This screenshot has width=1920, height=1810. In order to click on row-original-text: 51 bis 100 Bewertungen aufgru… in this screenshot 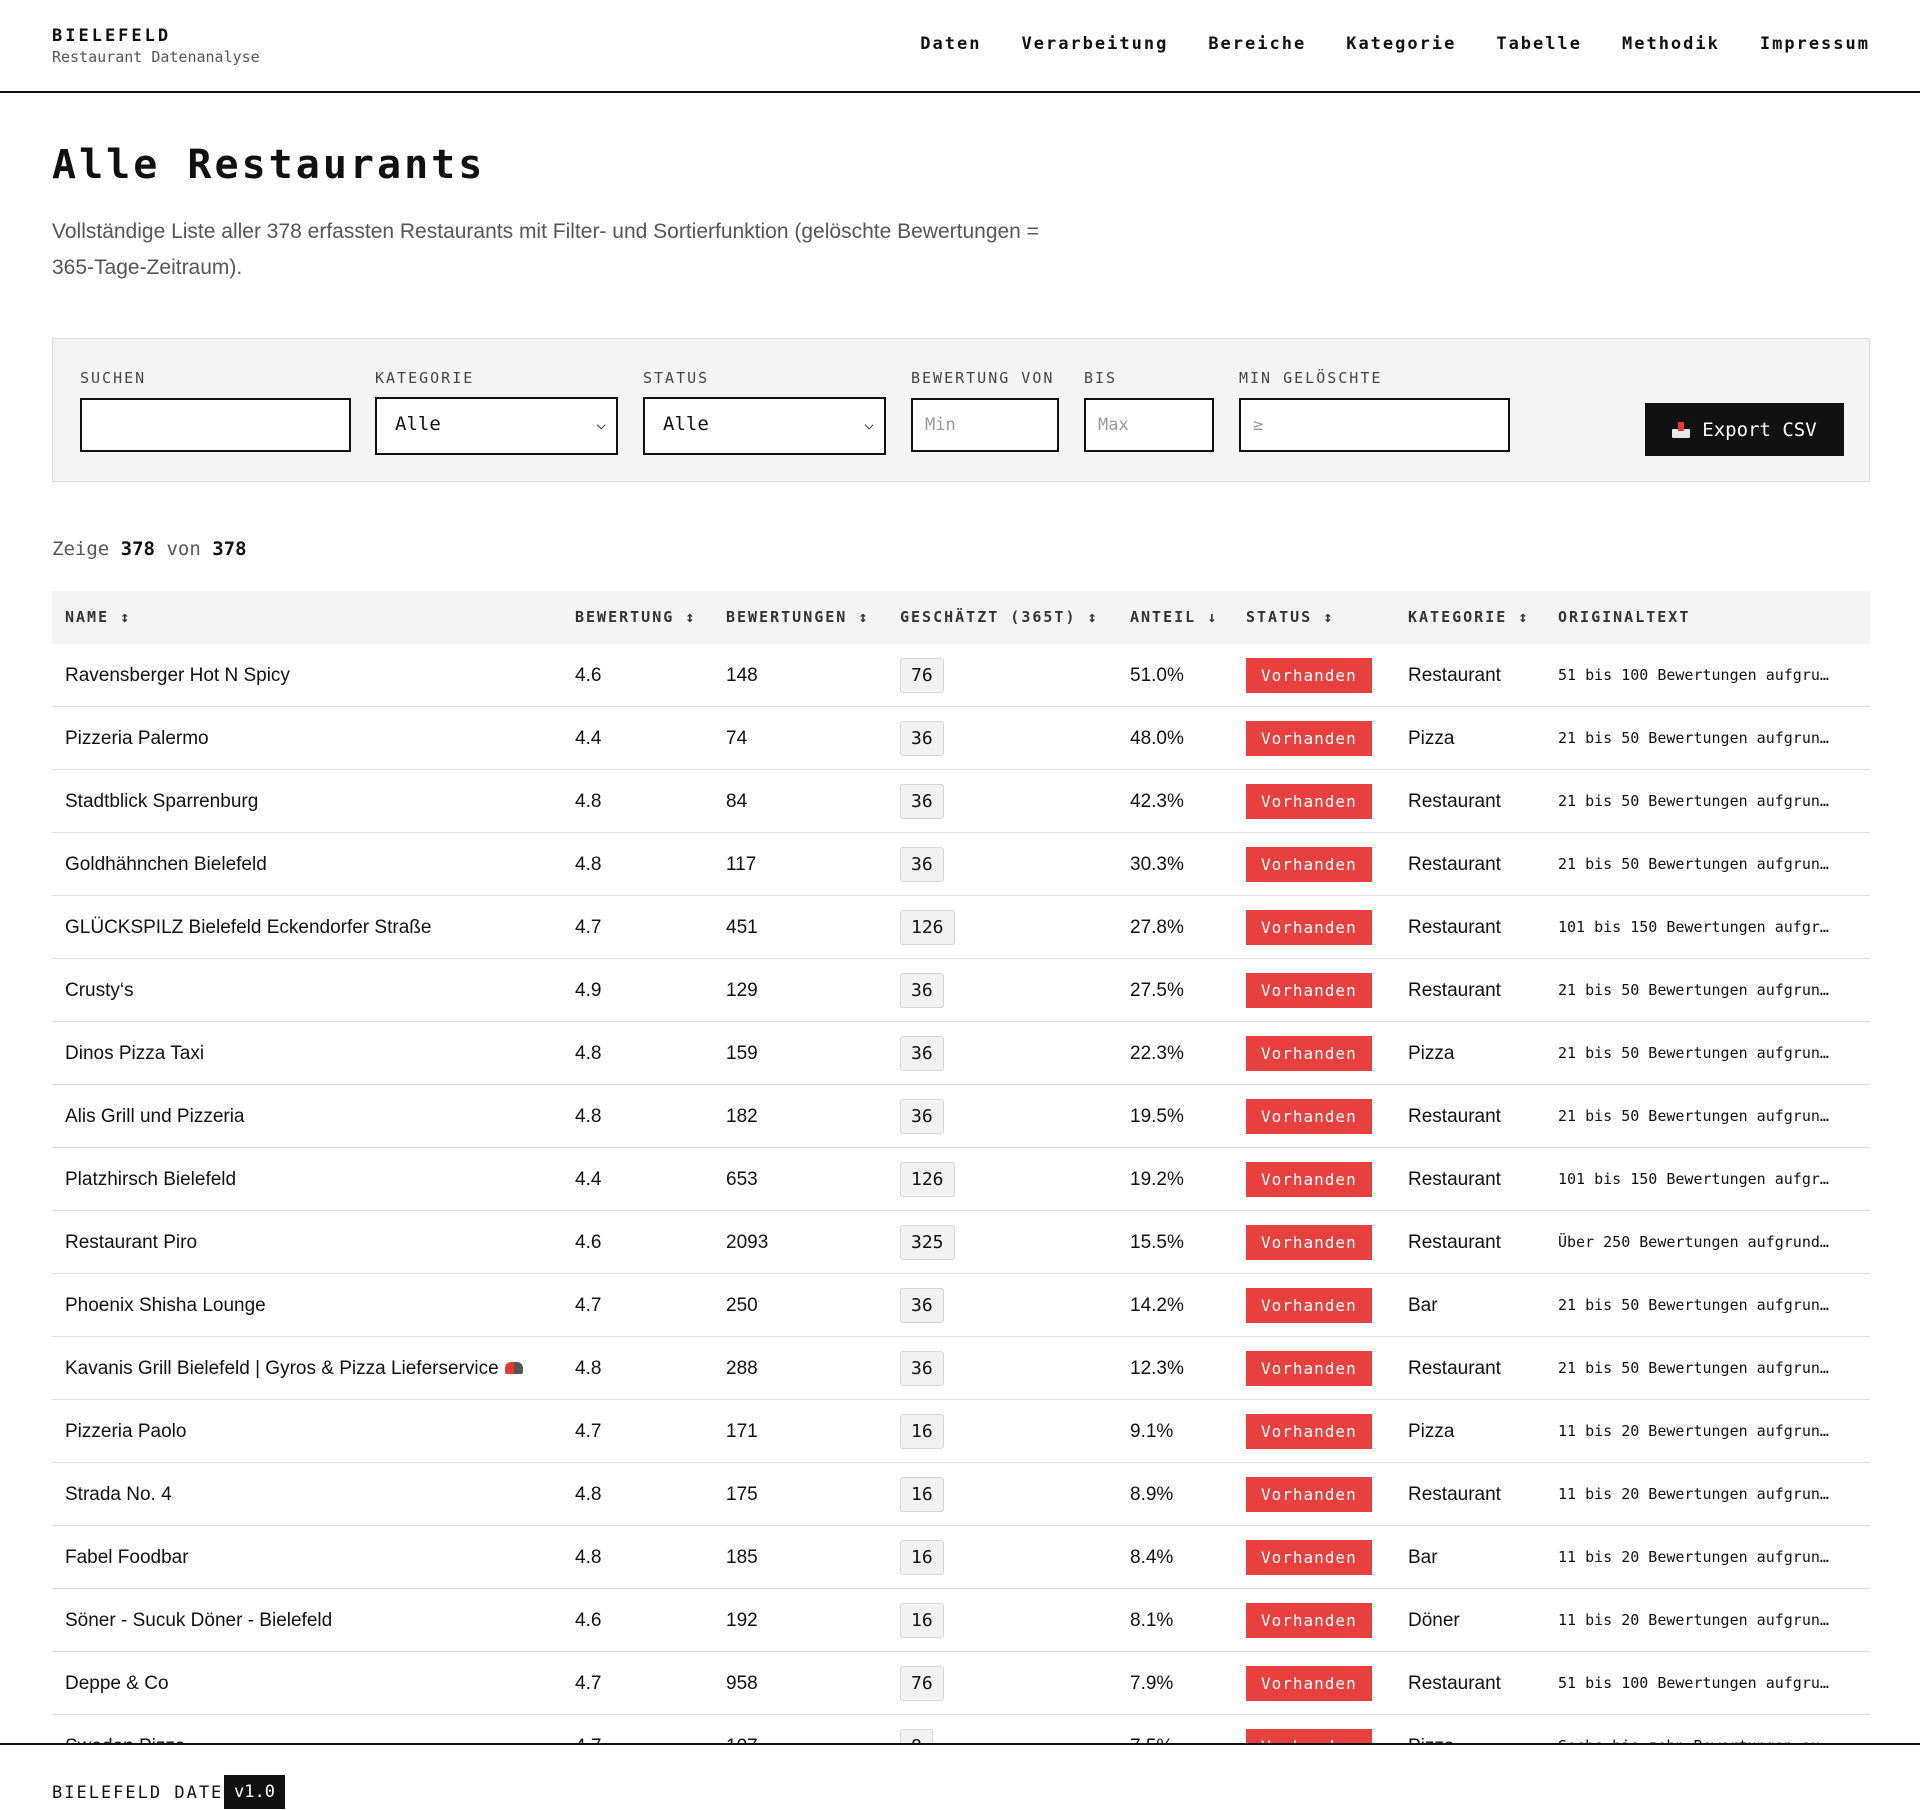, I will do `click(1693, 675)`.